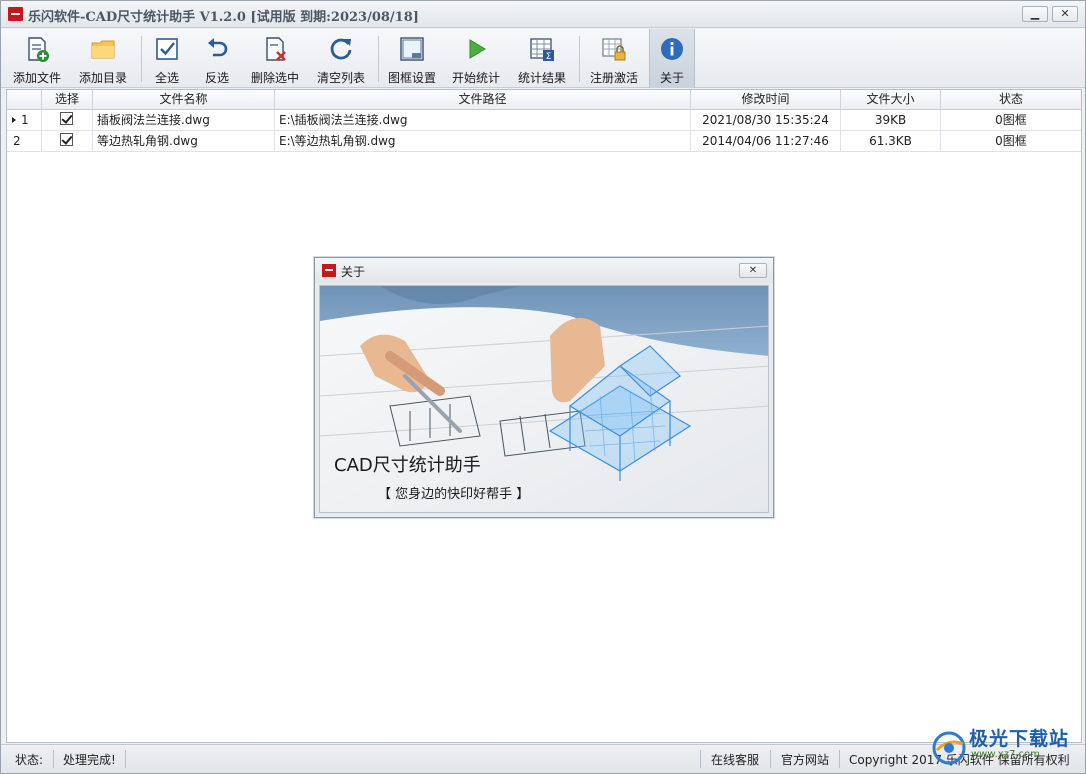 This screenshot has width=1086, height=774. What do you see at coordinates (167, 49) in the screenshot?
I see `check-all-icon` at bounding box center [167, 49].